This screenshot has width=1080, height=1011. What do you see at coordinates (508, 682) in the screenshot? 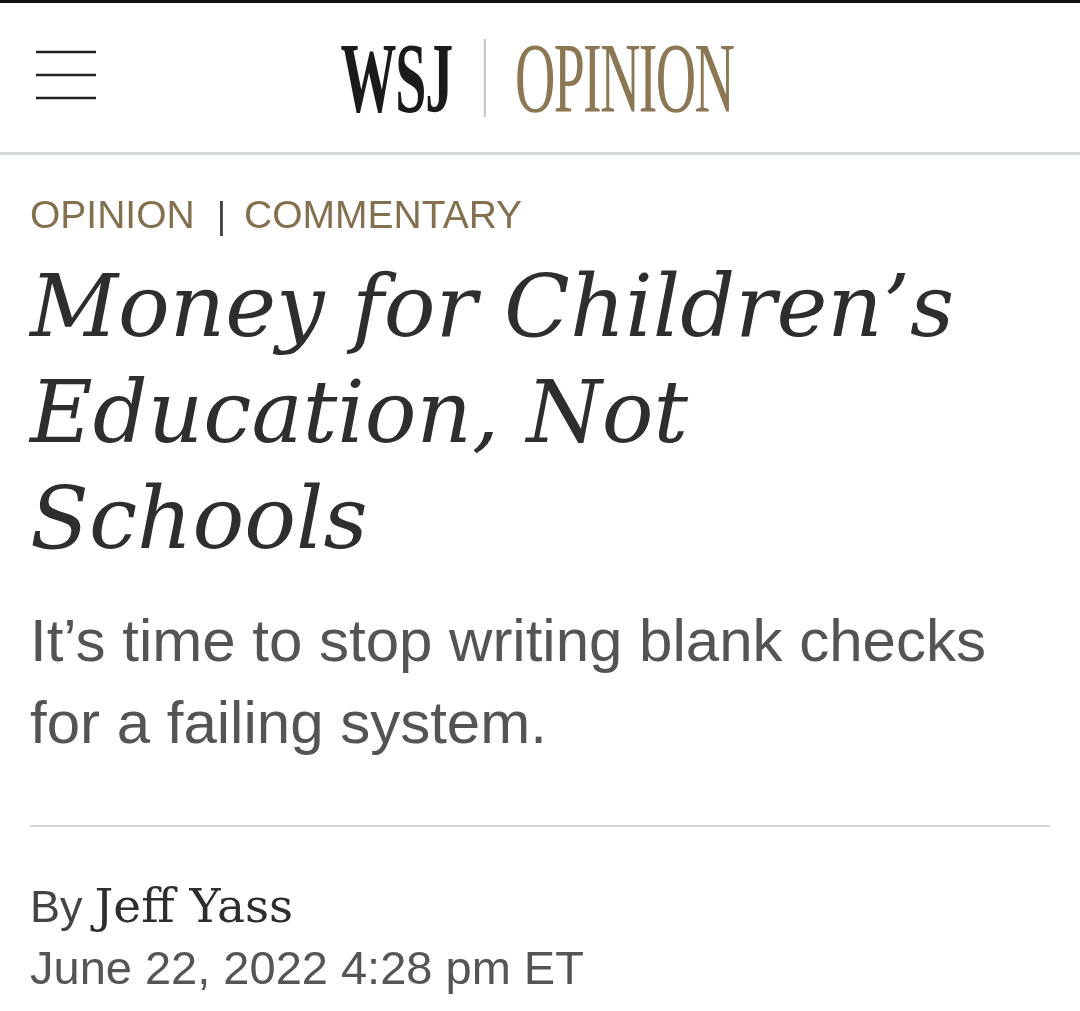
I see `article-subheadline: It’s time to stop writing blank checks for a failing system.` at bounding box center [508, 682].